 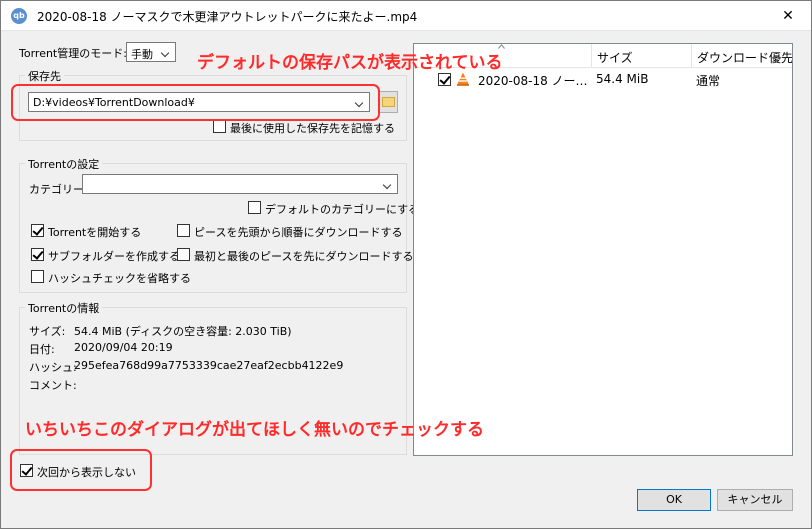 What do you see at coordinates (788, 16) in the screenshot?
I see `close-icon: ✕` at bounding box center [788, 16].